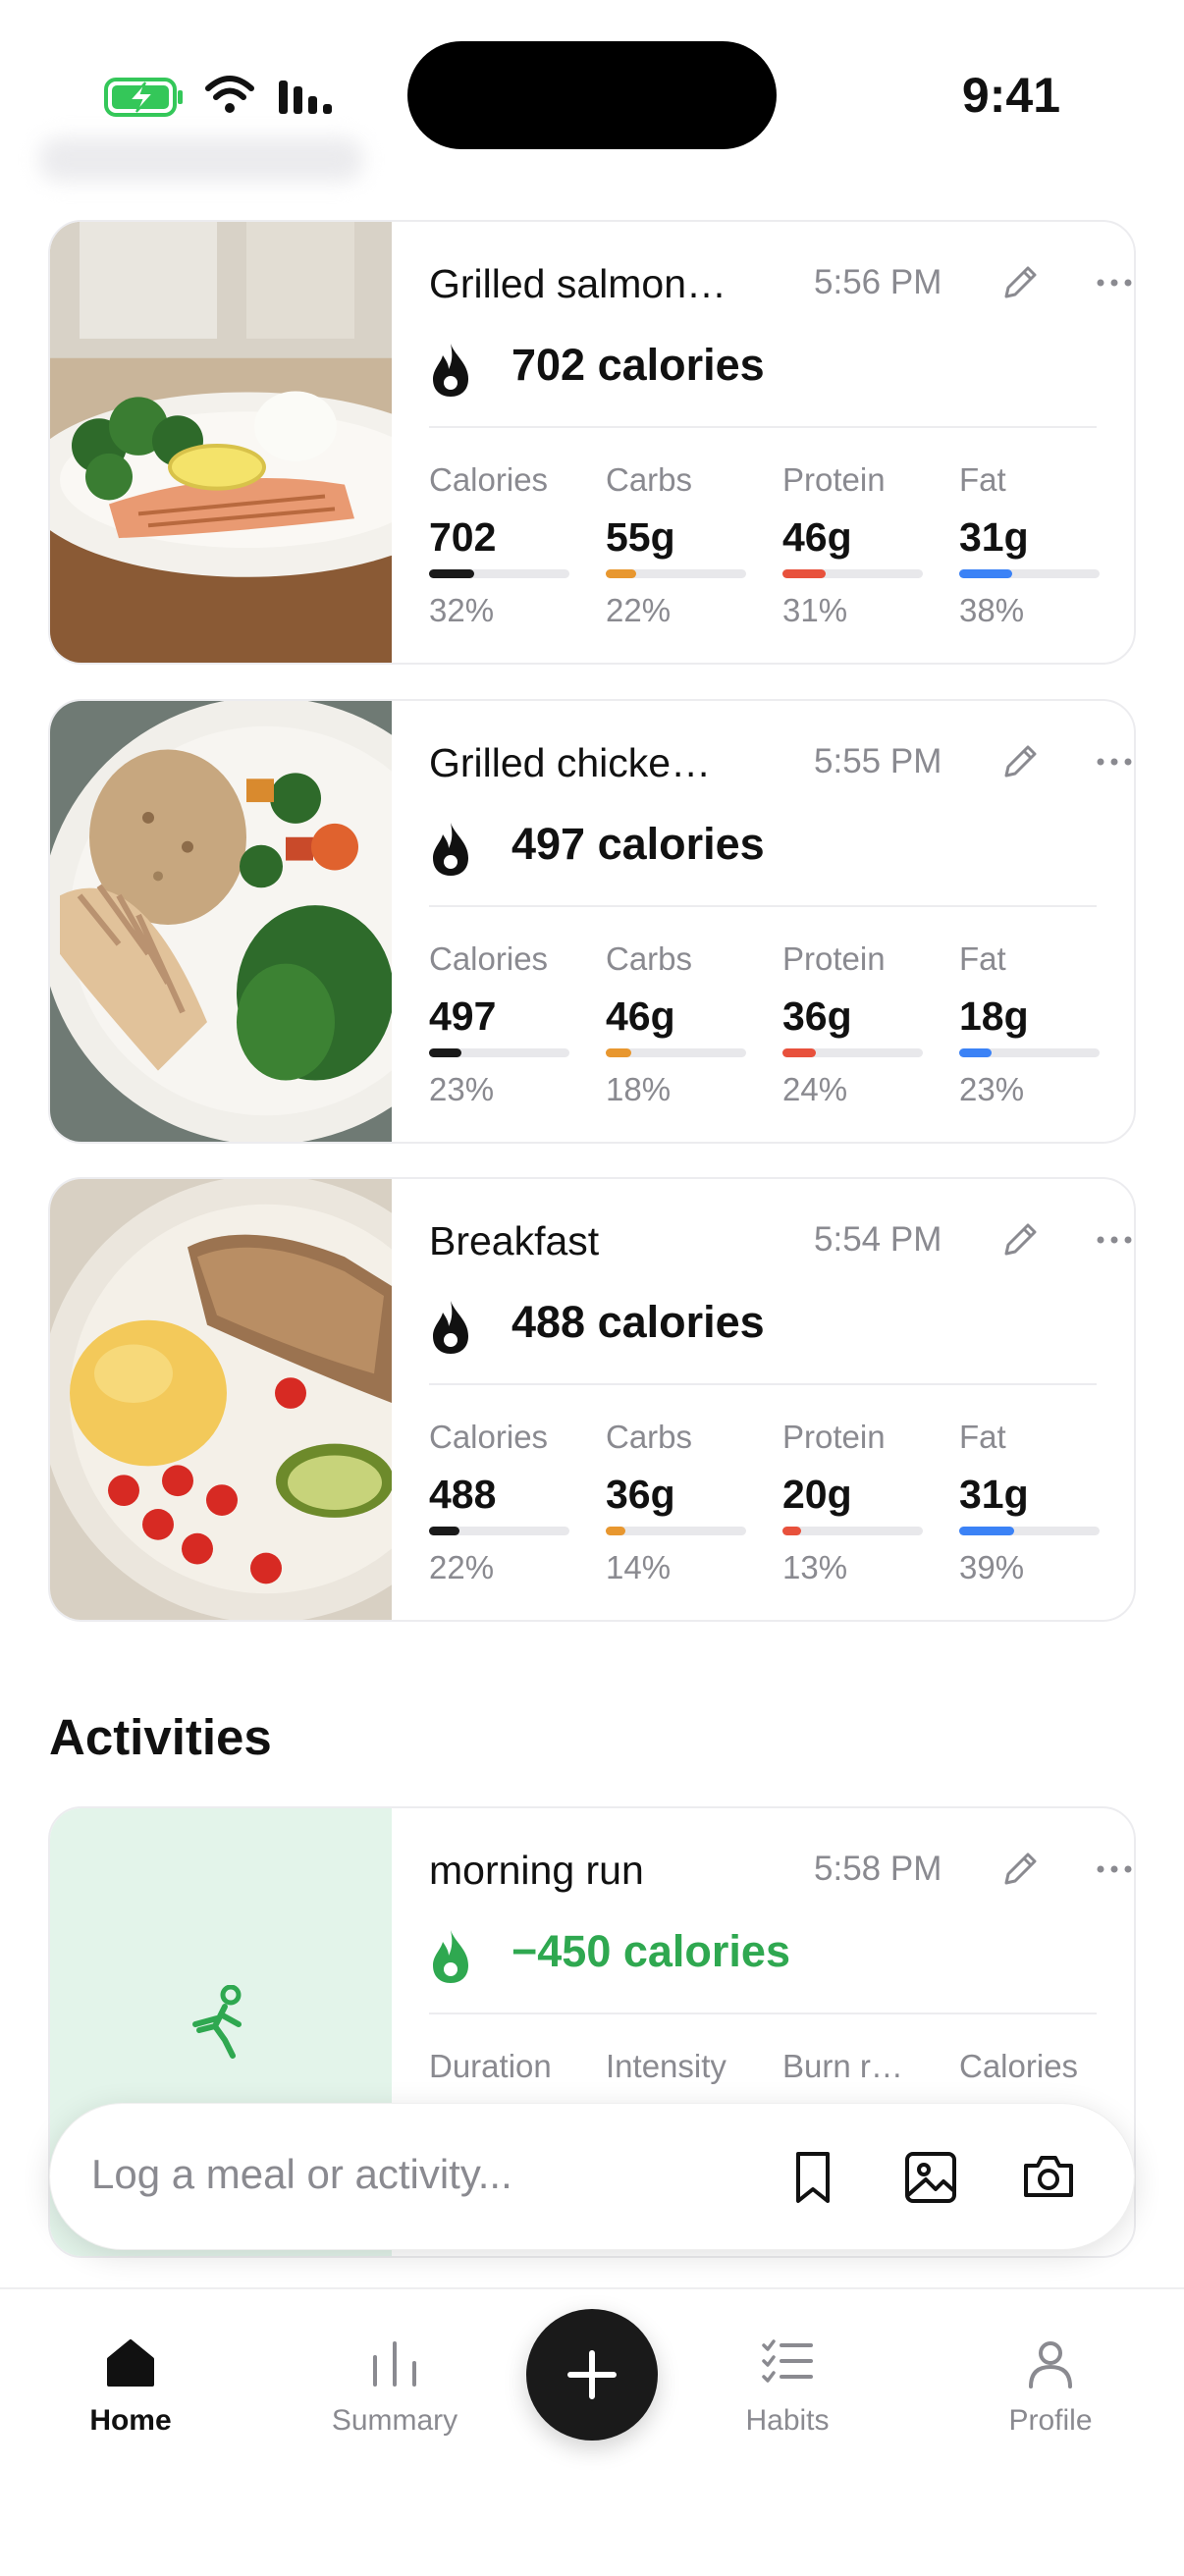 This screenshot has height=2576, width=1184. What do you see at coordinates (491, 2066) in the screenshot?
I see `column-label: Duration` at bounding box center [491, 2066].